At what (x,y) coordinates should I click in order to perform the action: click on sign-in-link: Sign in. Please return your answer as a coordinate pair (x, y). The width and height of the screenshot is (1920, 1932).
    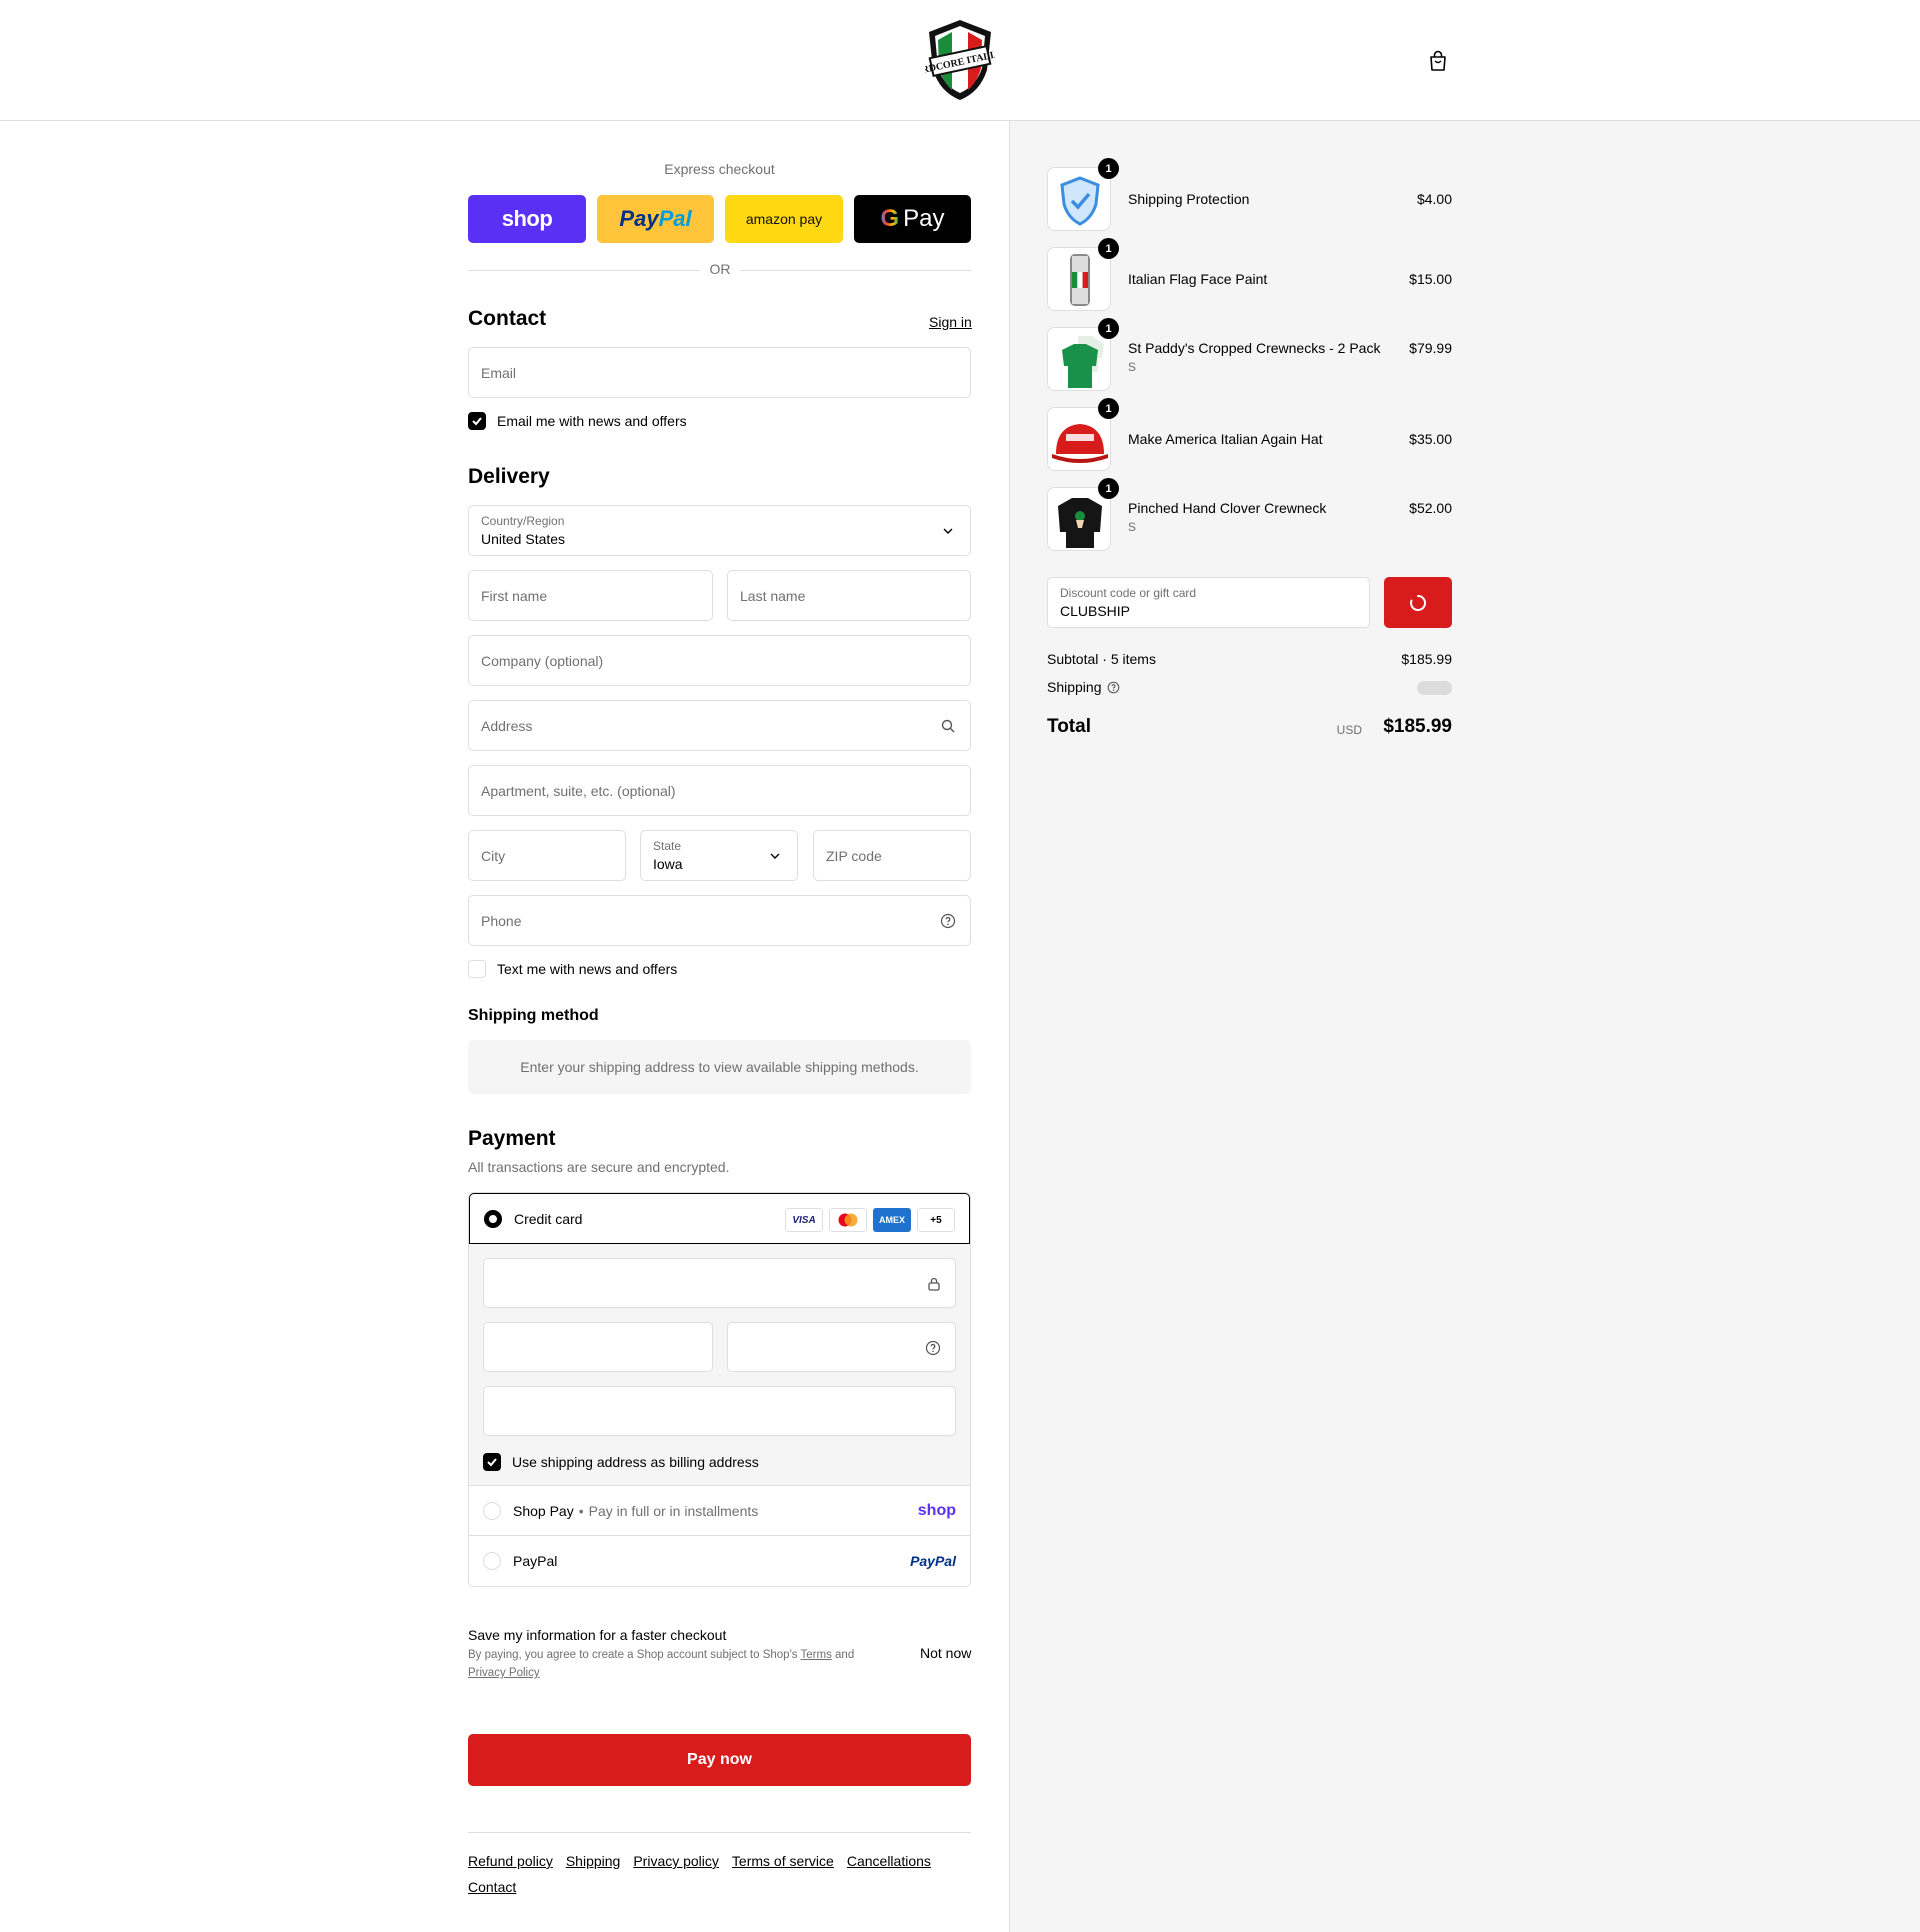
    Looking at the image, I should click on (950, 322).